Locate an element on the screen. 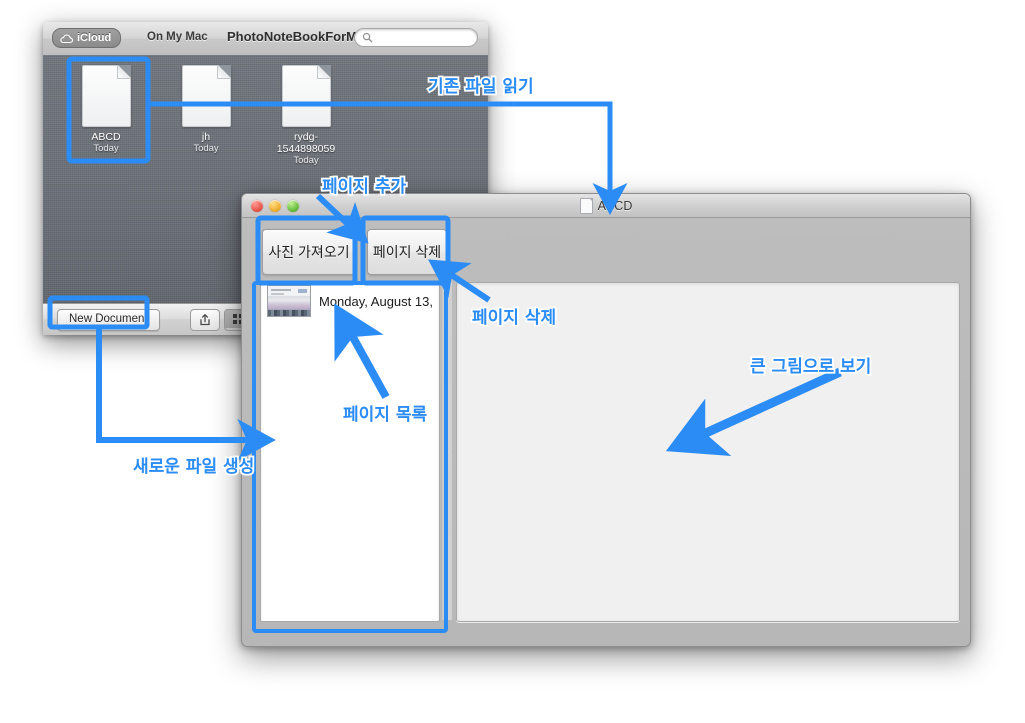 Image resolution: width=1025 pixels, height=723 pixels. finder-toolbar: iCloud On My Mac PhotoNoteBookForMac is located at coordinates (265, 39).